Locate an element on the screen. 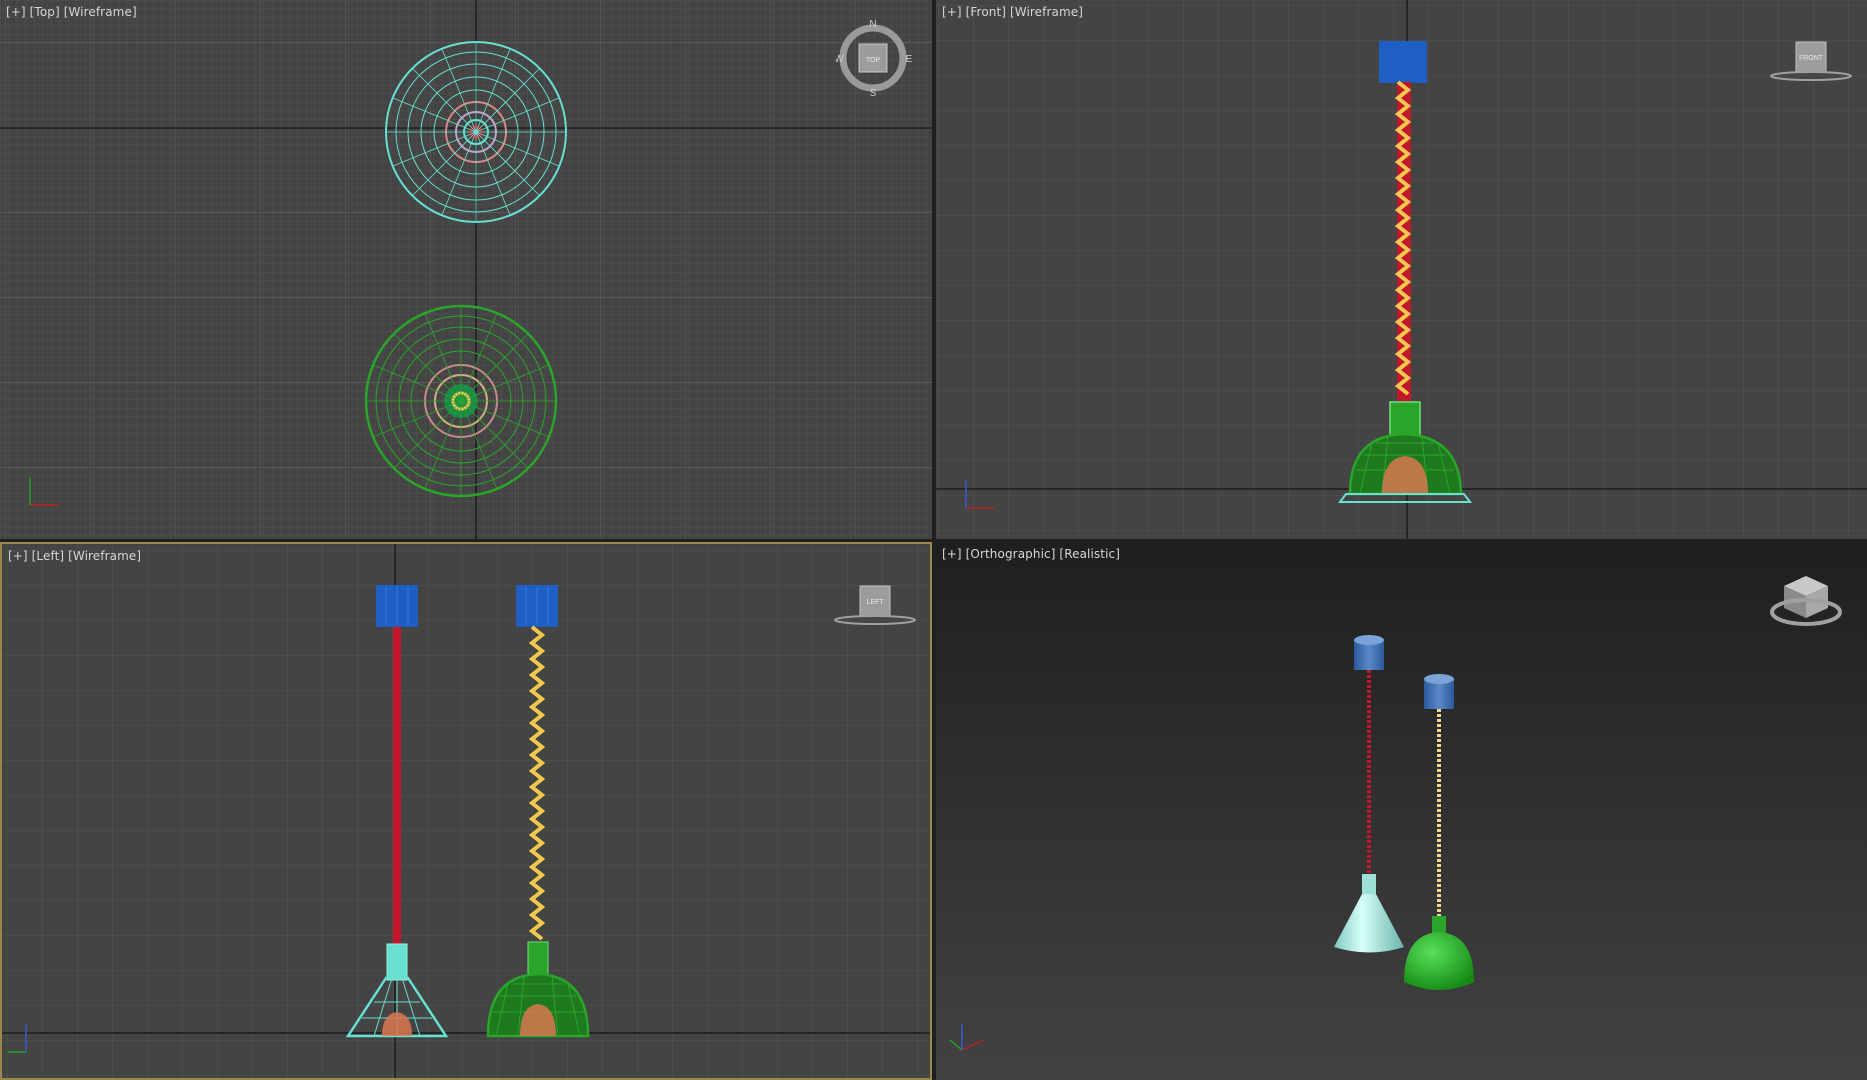 Image resolution: width=1867 pixels, height=1080 pixels. compass-east: E is located at coordinates (909, 59).